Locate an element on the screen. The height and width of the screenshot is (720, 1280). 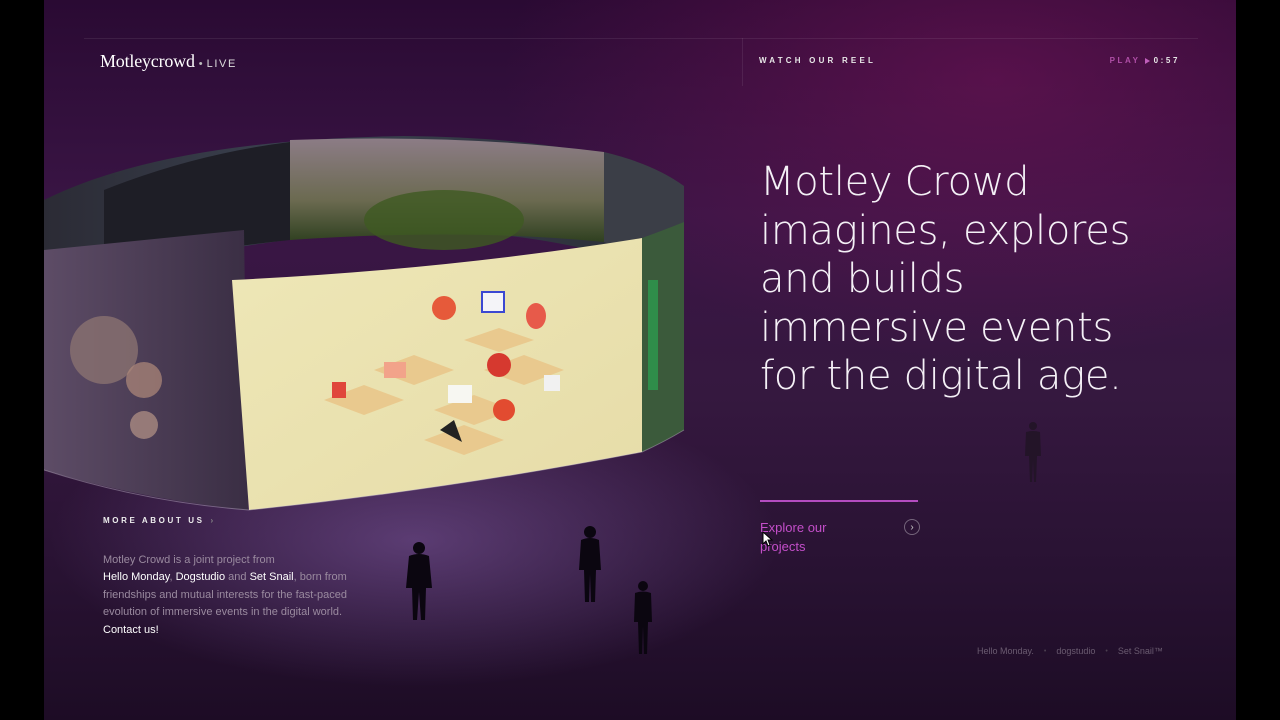
mouse-cursor-icon is located at coordinates (768, 539).